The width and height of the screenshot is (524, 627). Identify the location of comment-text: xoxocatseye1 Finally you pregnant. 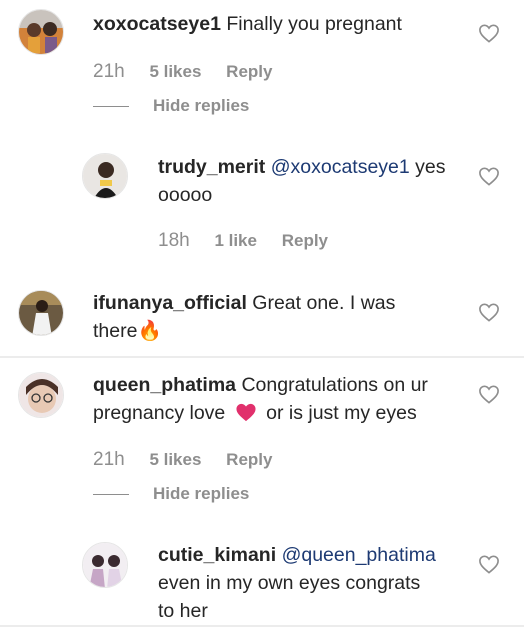
(247, 24).